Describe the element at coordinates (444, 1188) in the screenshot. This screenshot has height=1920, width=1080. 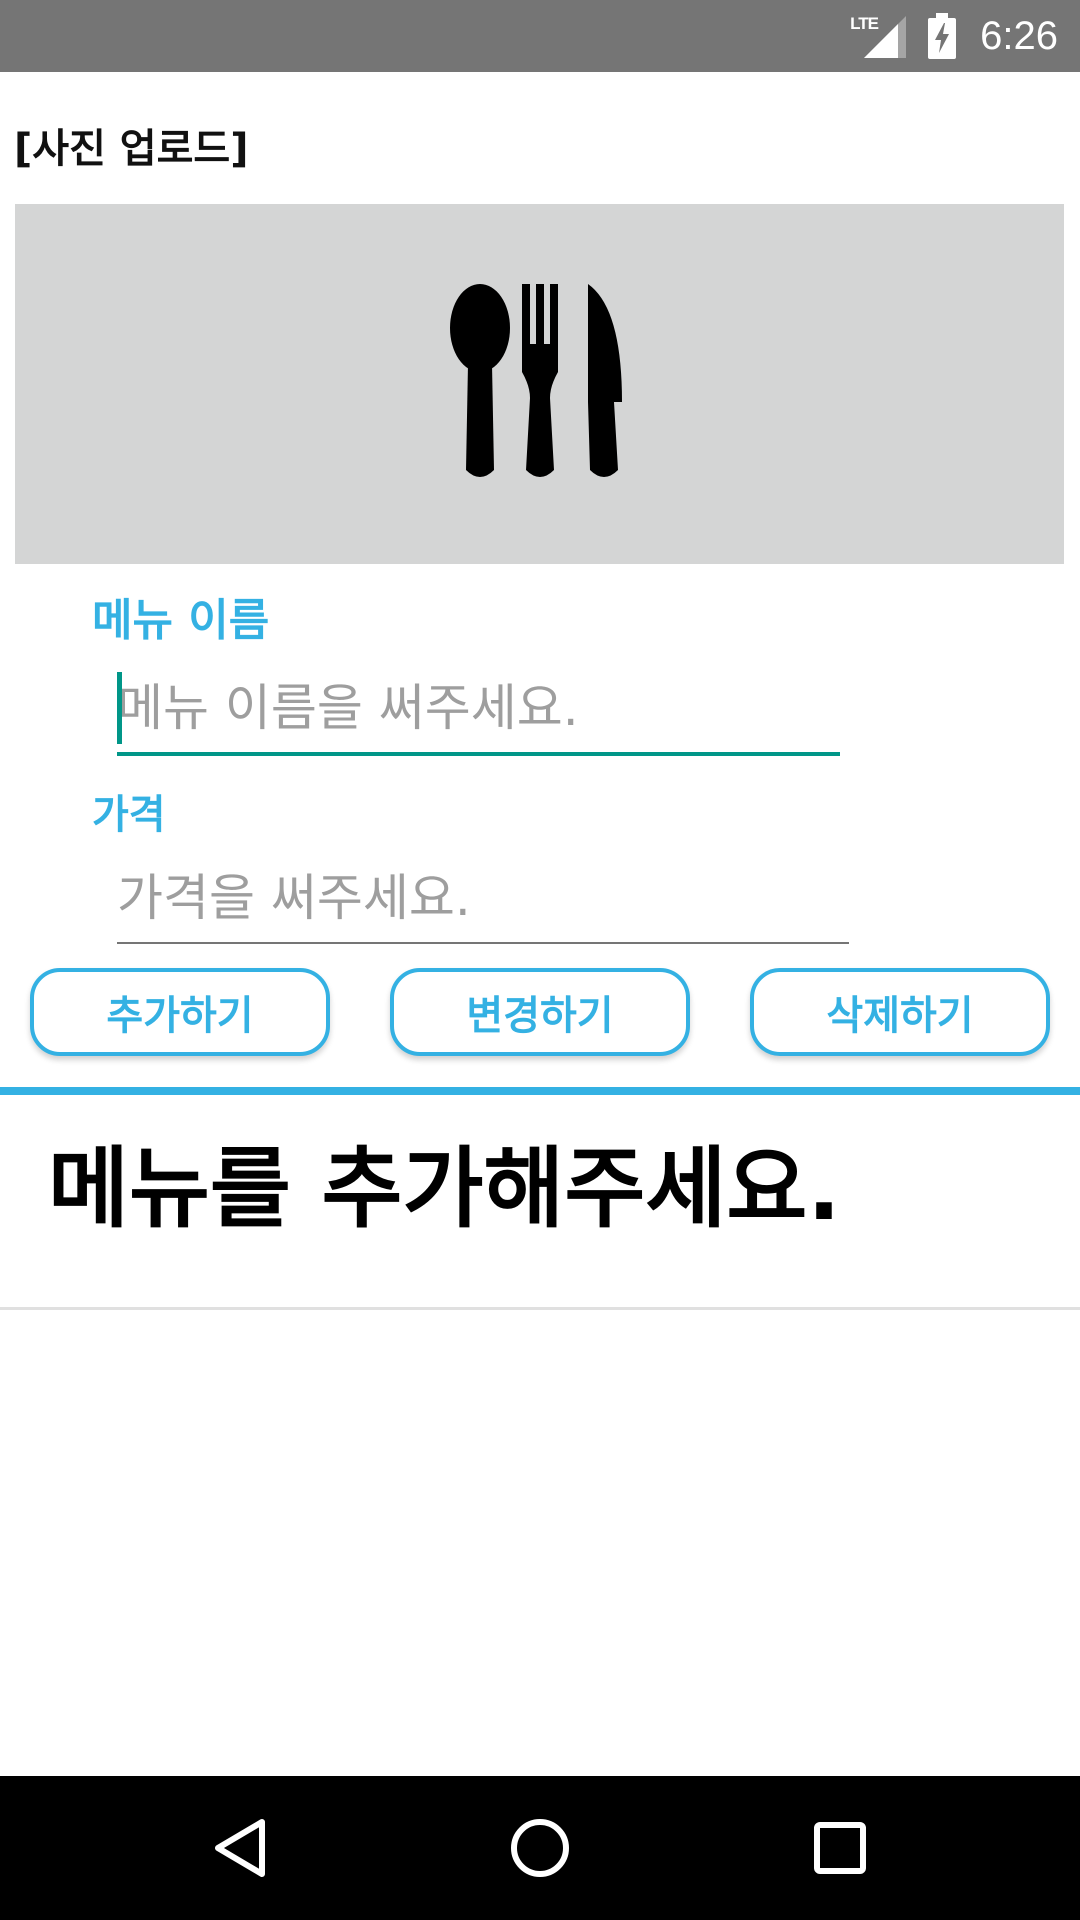
I see `empty-list-message: 메뉴를 추가해주세요.` at that location.